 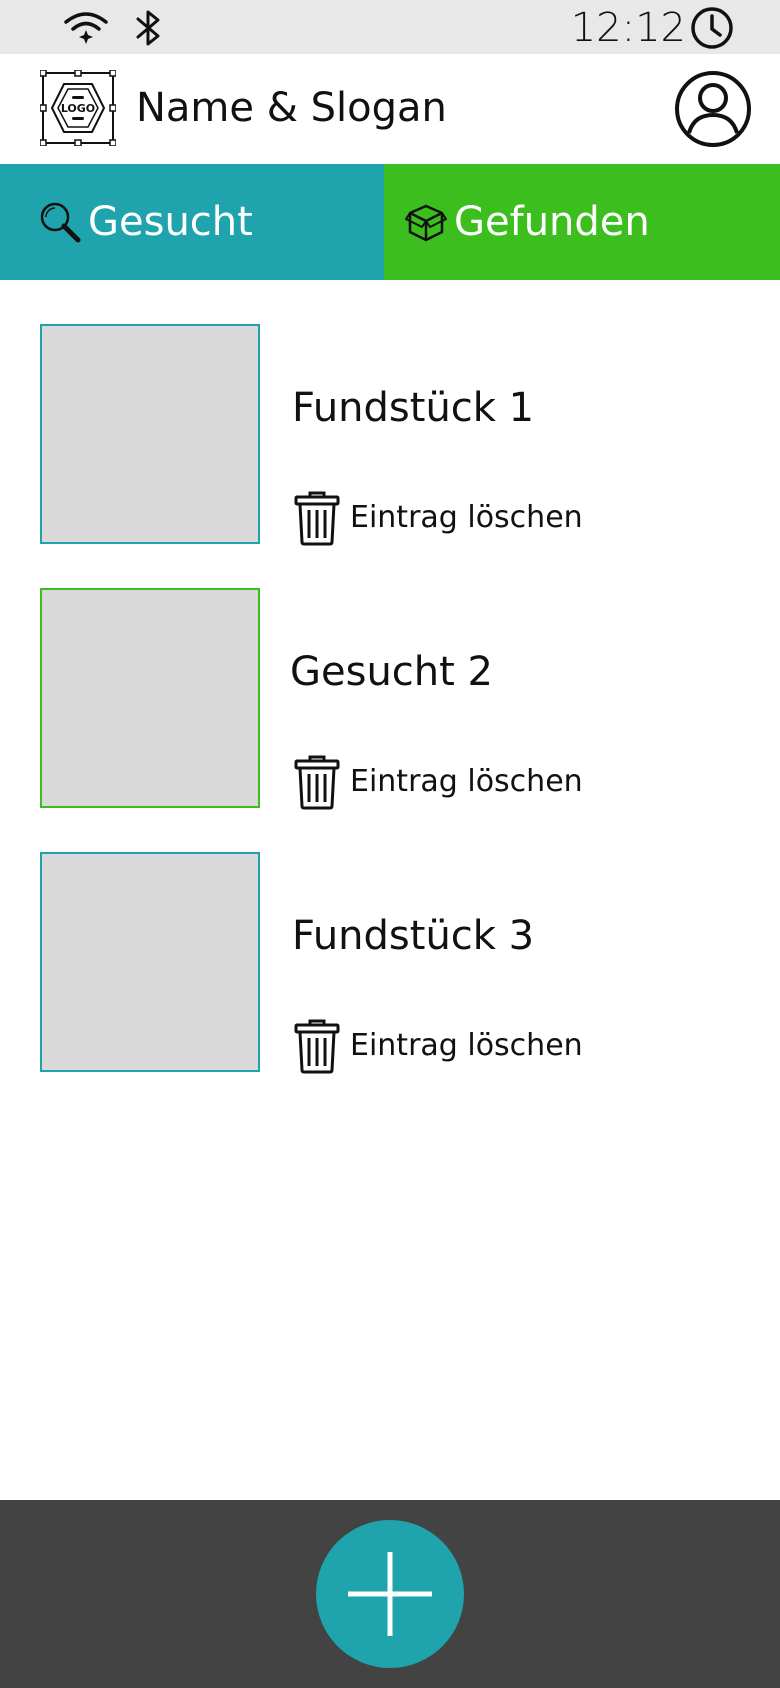 I want to click on tab-bar: Gesucht Gefunden, so click(x=390, y=222).